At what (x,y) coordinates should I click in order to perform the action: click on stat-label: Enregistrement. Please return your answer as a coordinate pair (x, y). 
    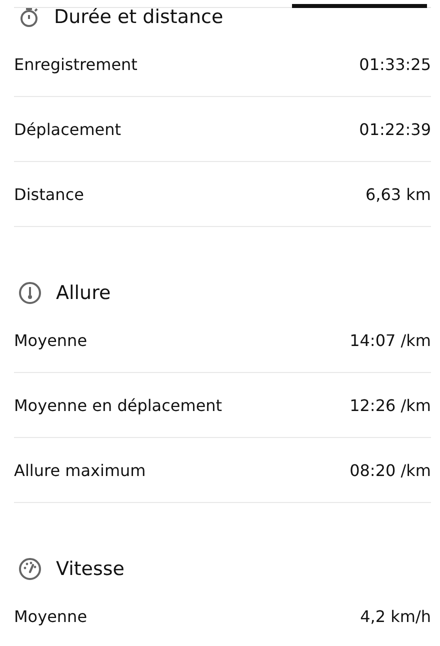
    Looking at the image, I should click on (76, 64).